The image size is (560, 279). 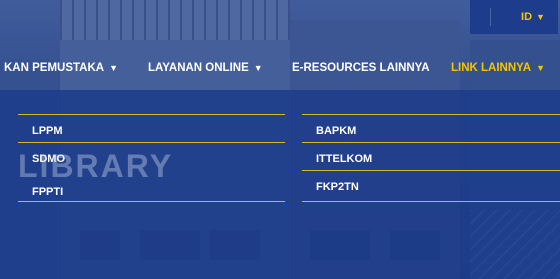 I want to click on nav-item-e-resources: E-RESOURCES LAINNYA, so click(x=361, y=68).